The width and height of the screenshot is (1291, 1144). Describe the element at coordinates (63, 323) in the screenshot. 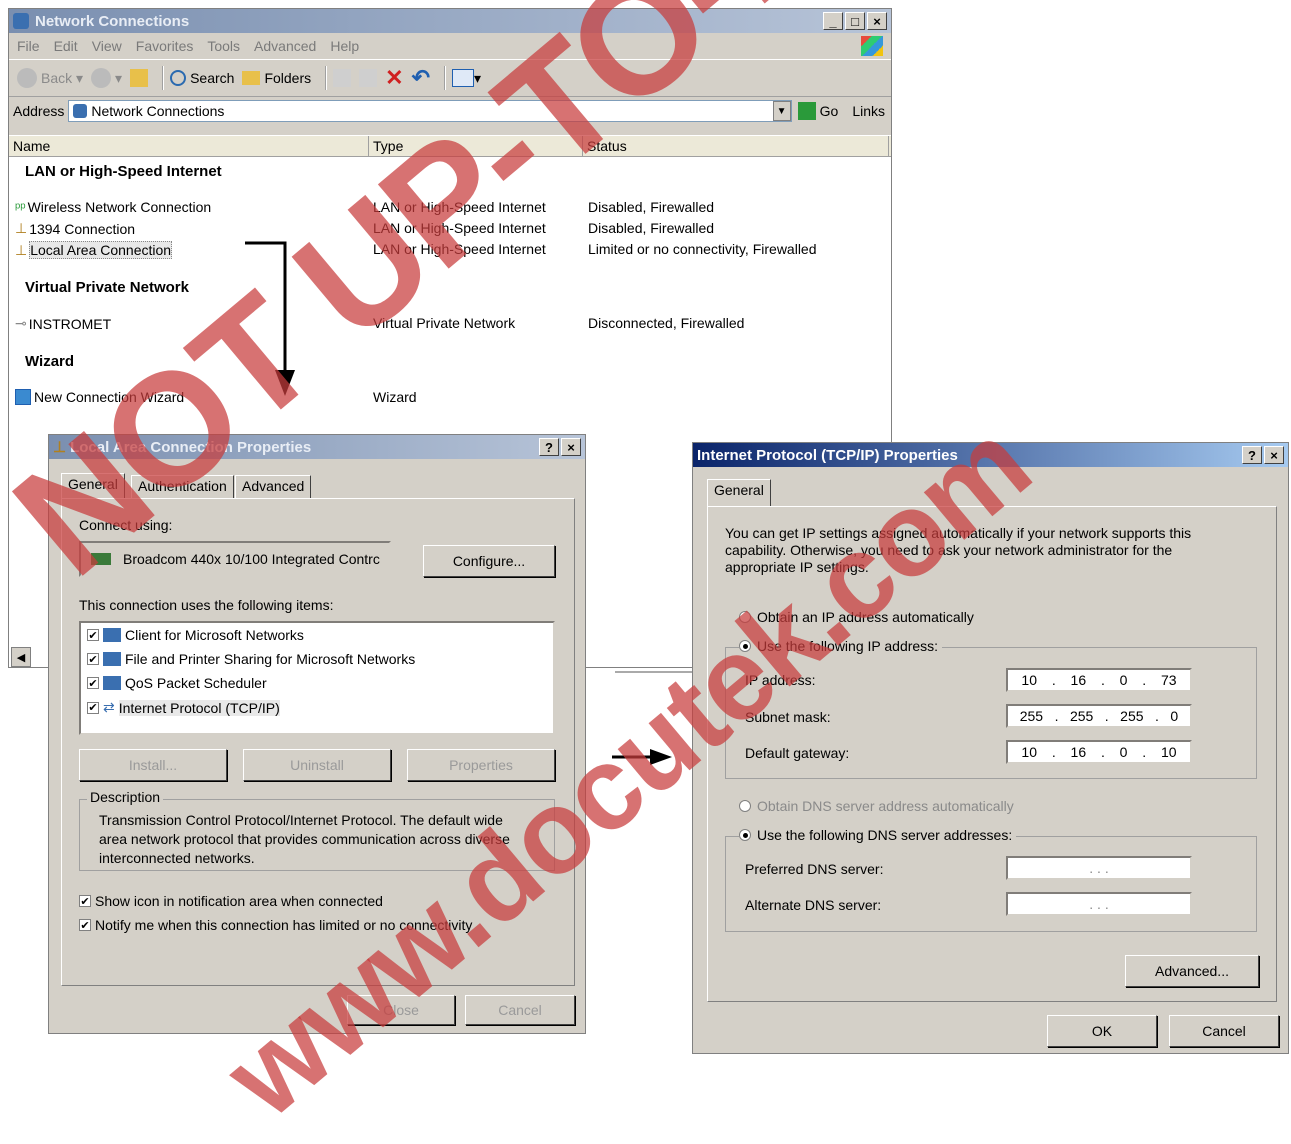

I see `list-item: ⊸ INSTROMET` at that location.